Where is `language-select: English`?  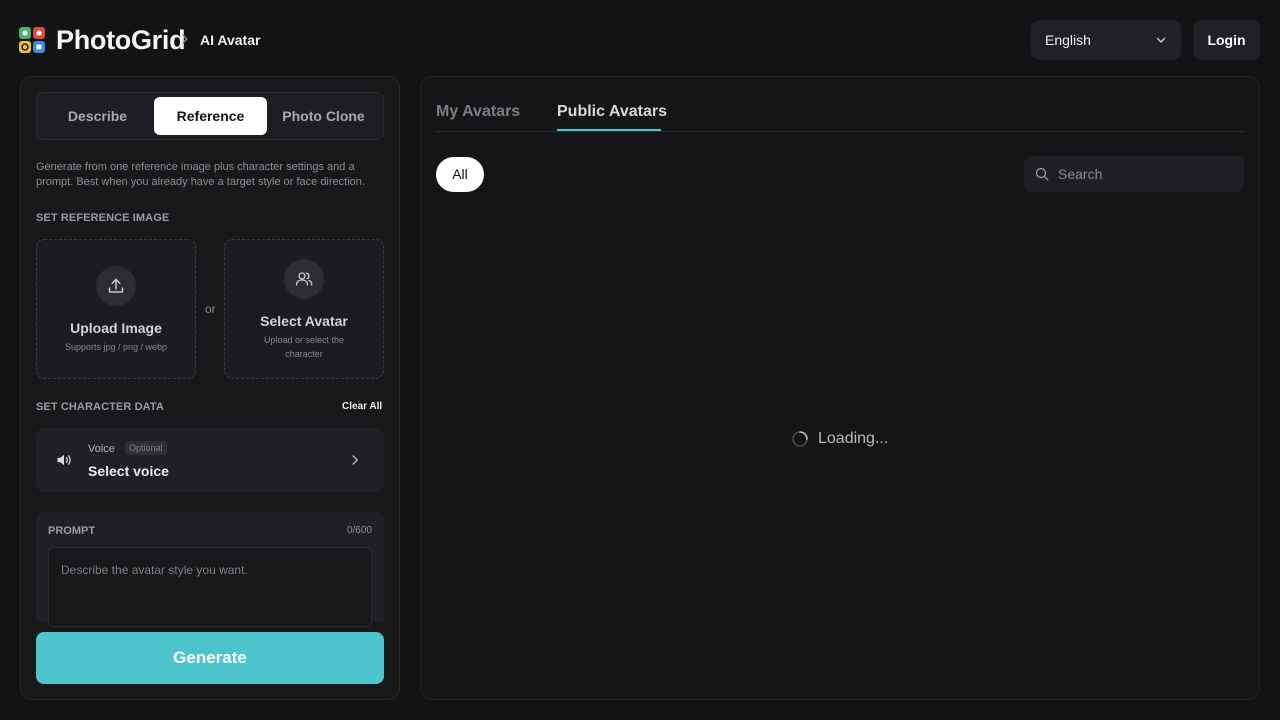
language-select: English is located at coordinates (1106, 40).